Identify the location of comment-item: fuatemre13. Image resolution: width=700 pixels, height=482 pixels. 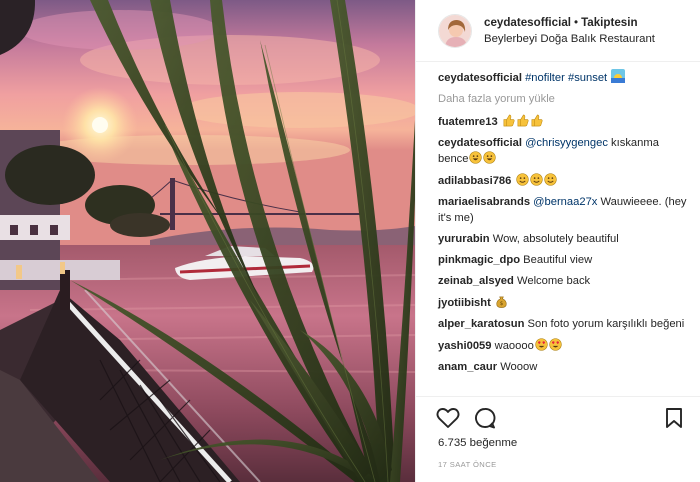
(564, 122).